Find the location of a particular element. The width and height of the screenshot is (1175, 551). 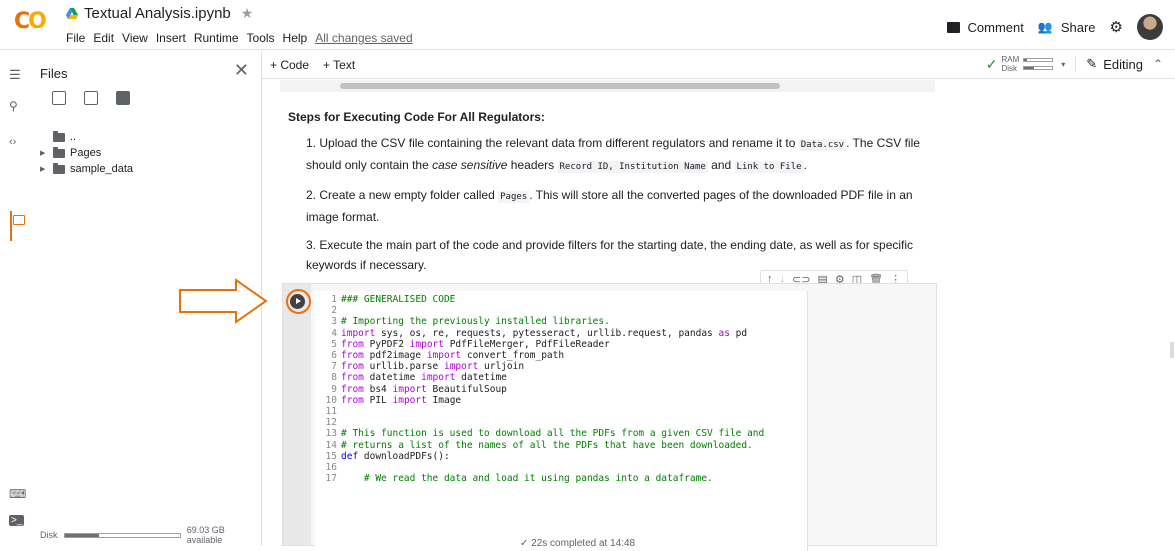

tree-label: Pages is located at coordinates (86, 153).